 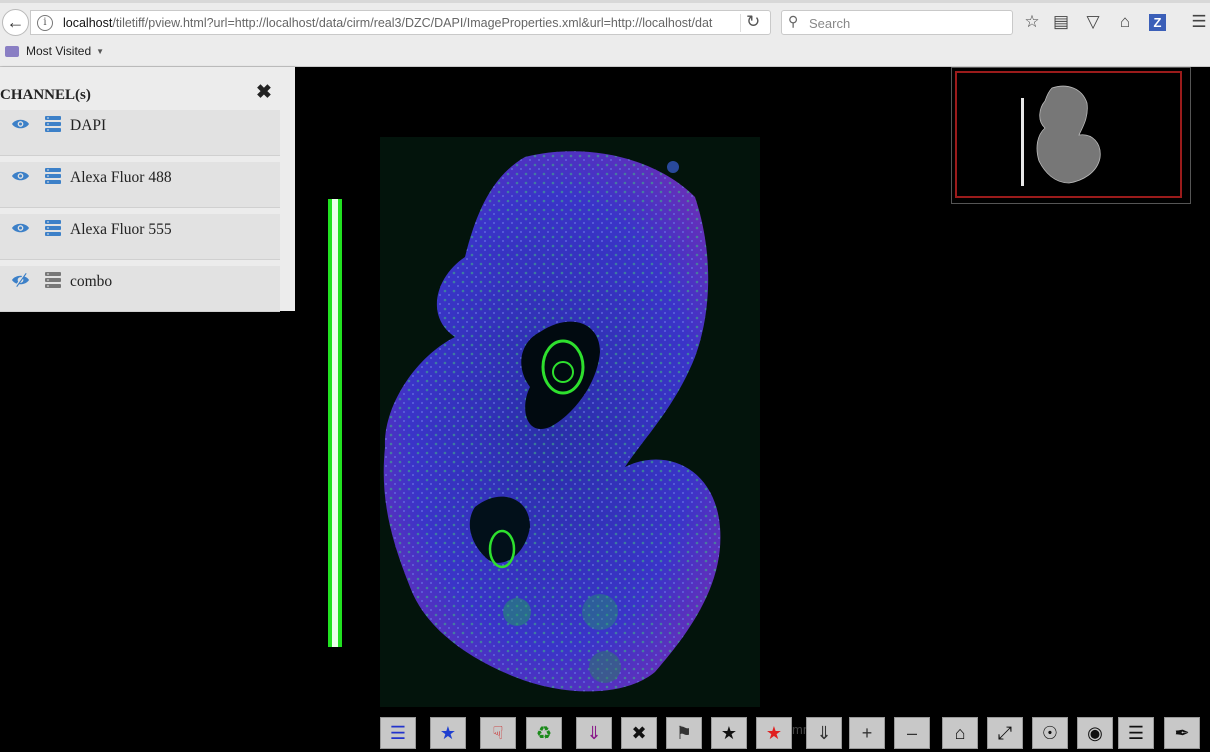 I want to click on download-icon: ⇓, so click(x=824, y=732).